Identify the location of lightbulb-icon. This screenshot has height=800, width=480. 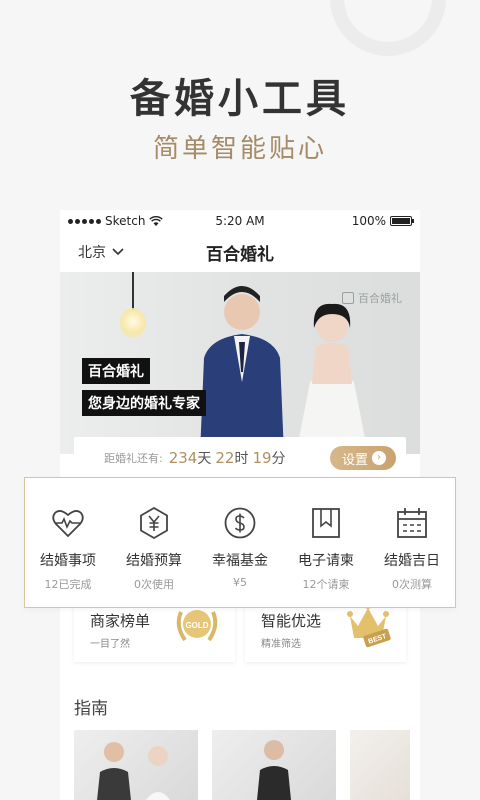
(133, 323).